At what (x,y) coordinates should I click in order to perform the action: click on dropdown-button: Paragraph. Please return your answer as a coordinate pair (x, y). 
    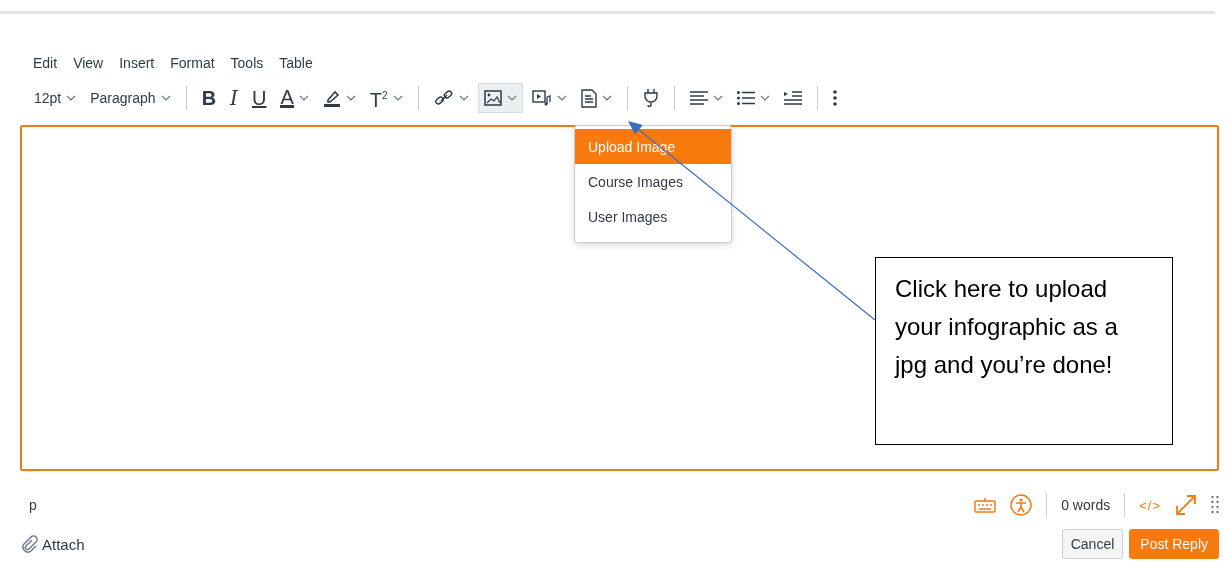
    Looking at the image, I should click on (130, 98).